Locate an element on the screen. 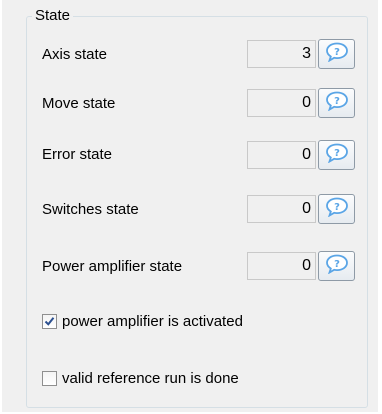 The height and width of the screenshot is (414, 382). axis-state-help-button: ? is located at coordinates (336, 54).